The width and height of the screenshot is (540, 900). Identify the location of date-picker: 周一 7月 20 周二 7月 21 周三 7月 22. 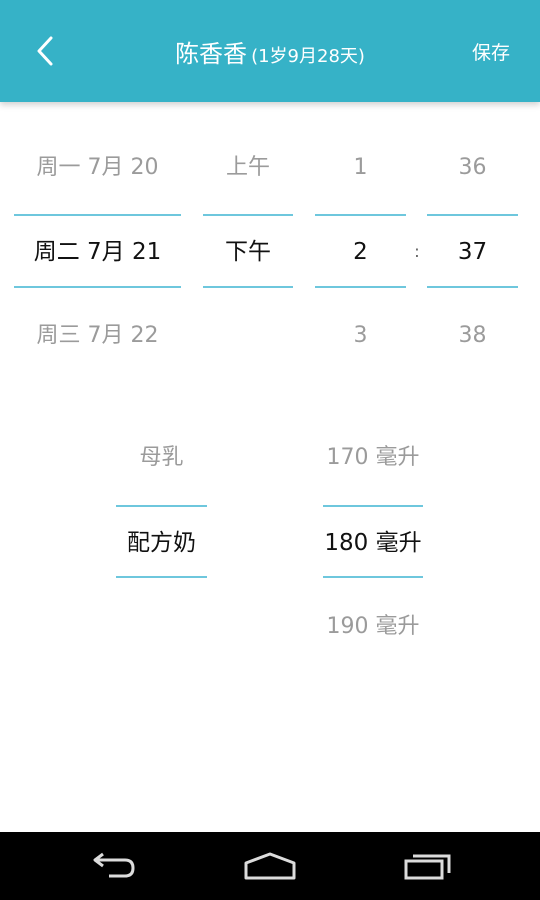
(97, 253).